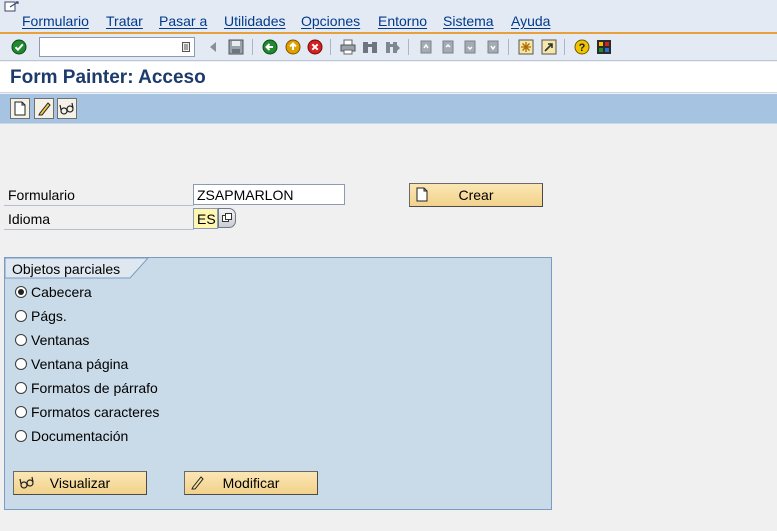  I want to click on back-icon, so click(270, 47).